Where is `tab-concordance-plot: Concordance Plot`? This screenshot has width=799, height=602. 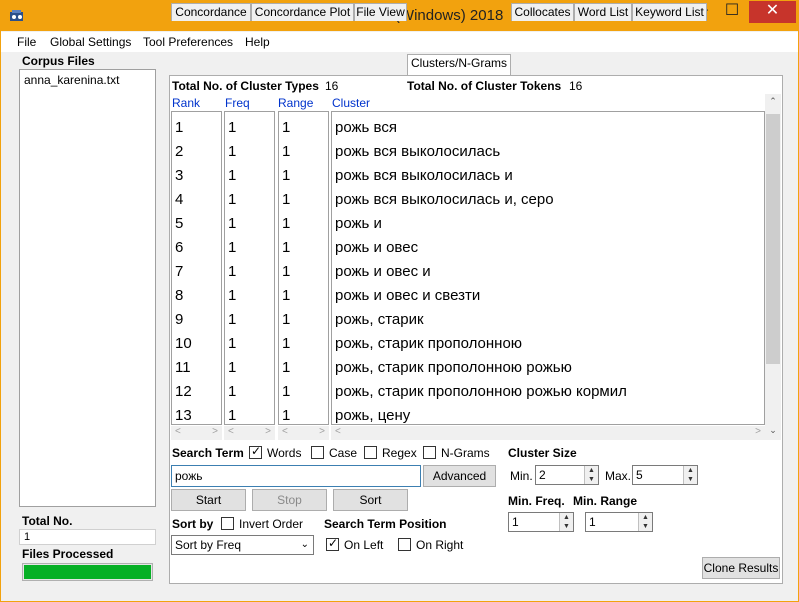 tab-concordance-plot: Concordance Plot is located at coordinates (302, 12).